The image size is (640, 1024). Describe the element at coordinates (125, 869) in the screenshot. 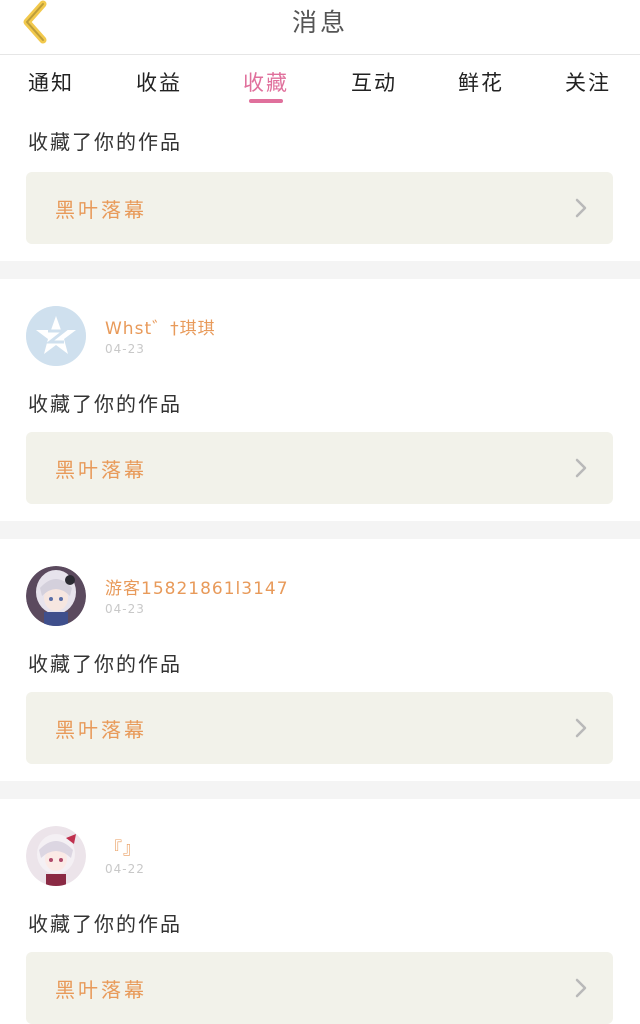

I see `timestamp: 04-22` at that location.